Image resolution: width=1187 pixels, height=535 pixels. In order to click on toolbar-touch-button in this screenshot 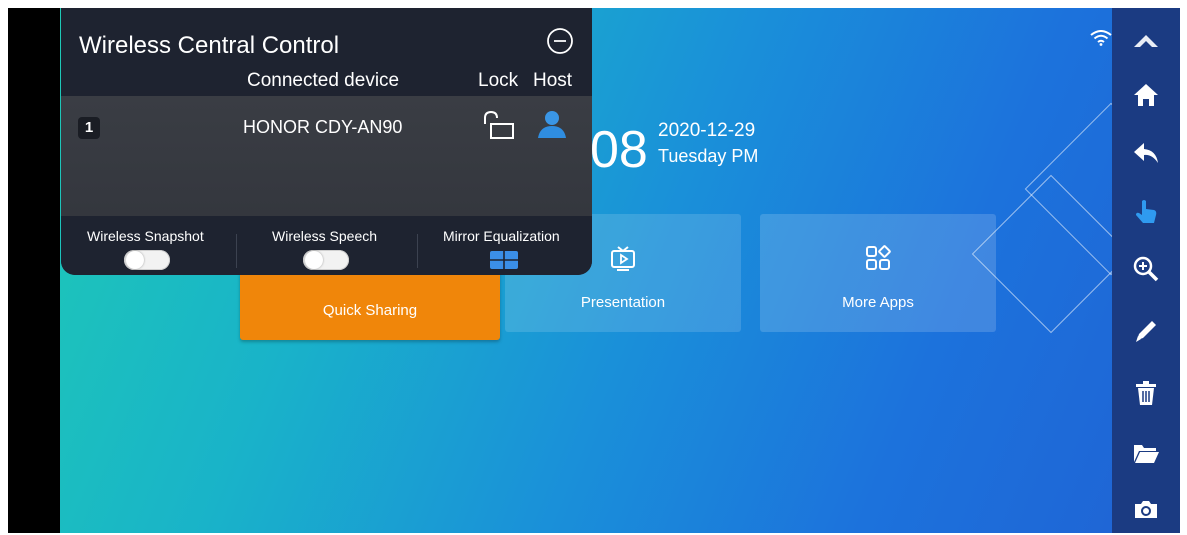, I will do `click(1146, 211)`.